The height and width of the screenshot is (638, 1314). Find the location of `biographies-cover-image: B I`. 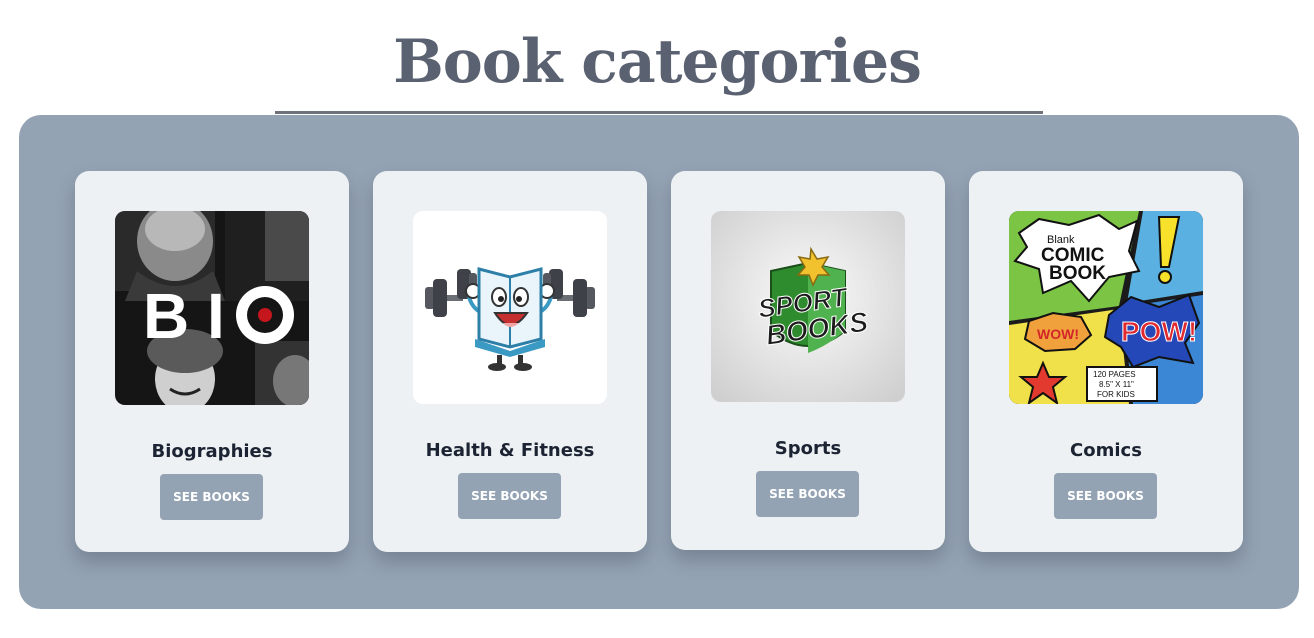

biographies-cover-image: B I is located at coordinates (212, 308).